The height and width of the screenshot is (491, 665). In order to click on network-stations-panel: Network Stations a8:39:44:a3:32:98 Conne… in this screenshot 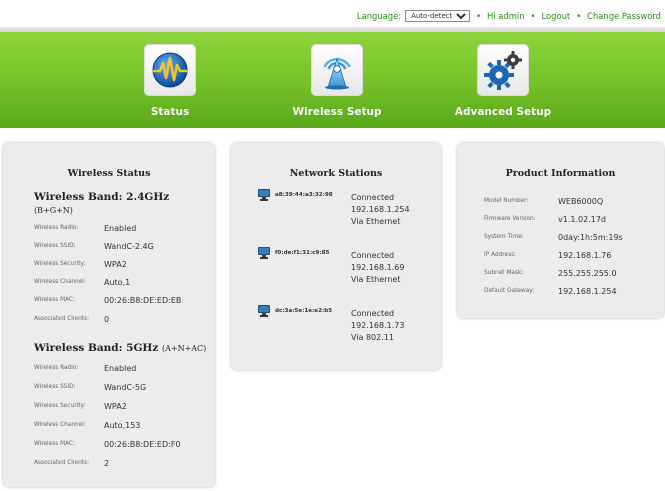, I will do `click(336, 256)`.